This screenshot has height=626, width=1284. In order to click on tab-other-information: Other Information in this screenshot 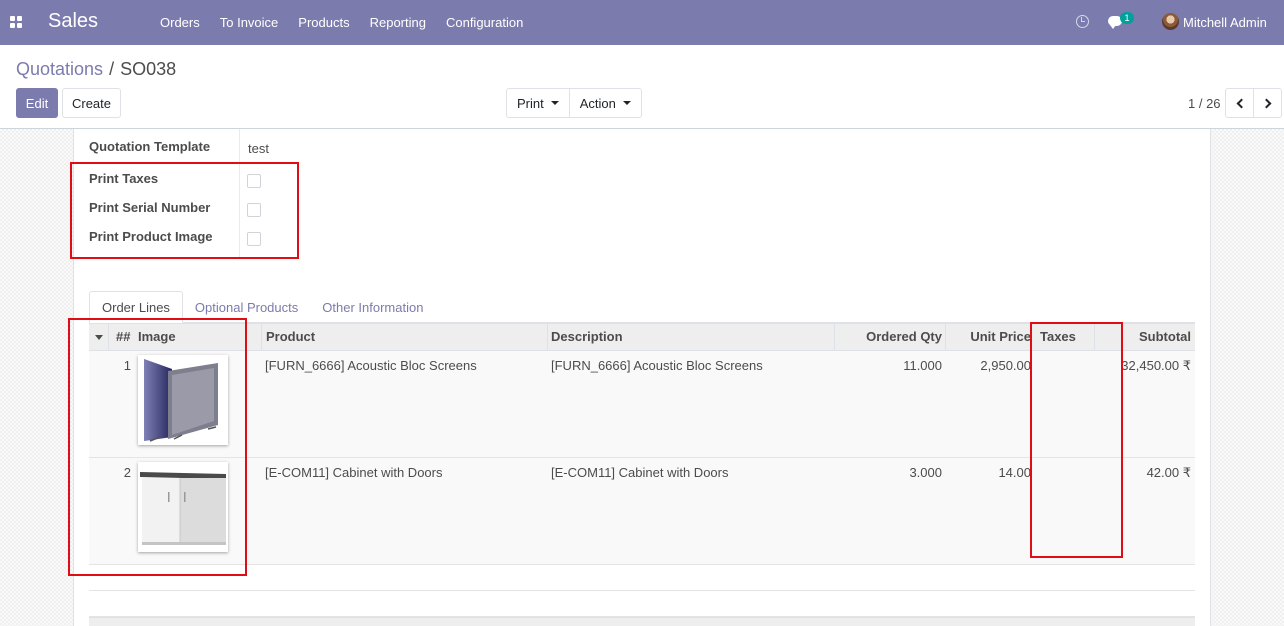, I will do `click(372, 307)`.